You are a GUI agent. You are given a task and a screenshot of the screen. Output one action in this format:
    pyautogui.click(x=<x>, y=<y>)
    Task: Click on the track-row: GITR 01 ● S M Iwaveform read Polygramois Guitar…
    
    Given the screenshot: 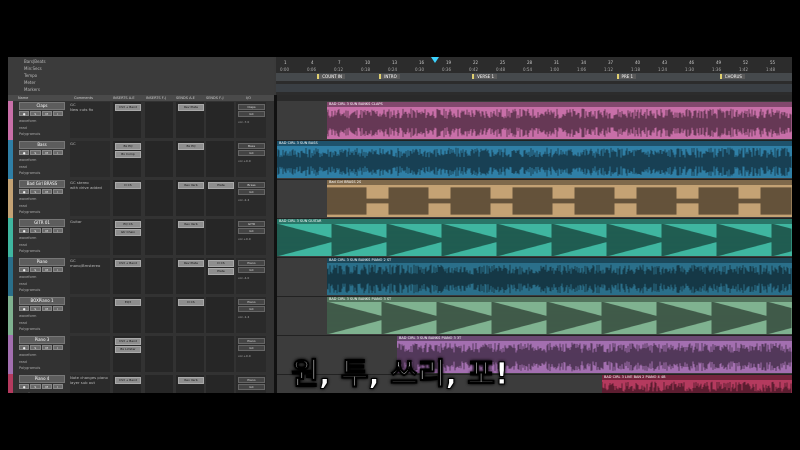 What is the action you would take?
    pyautogui.click(x=141, y=238)
    